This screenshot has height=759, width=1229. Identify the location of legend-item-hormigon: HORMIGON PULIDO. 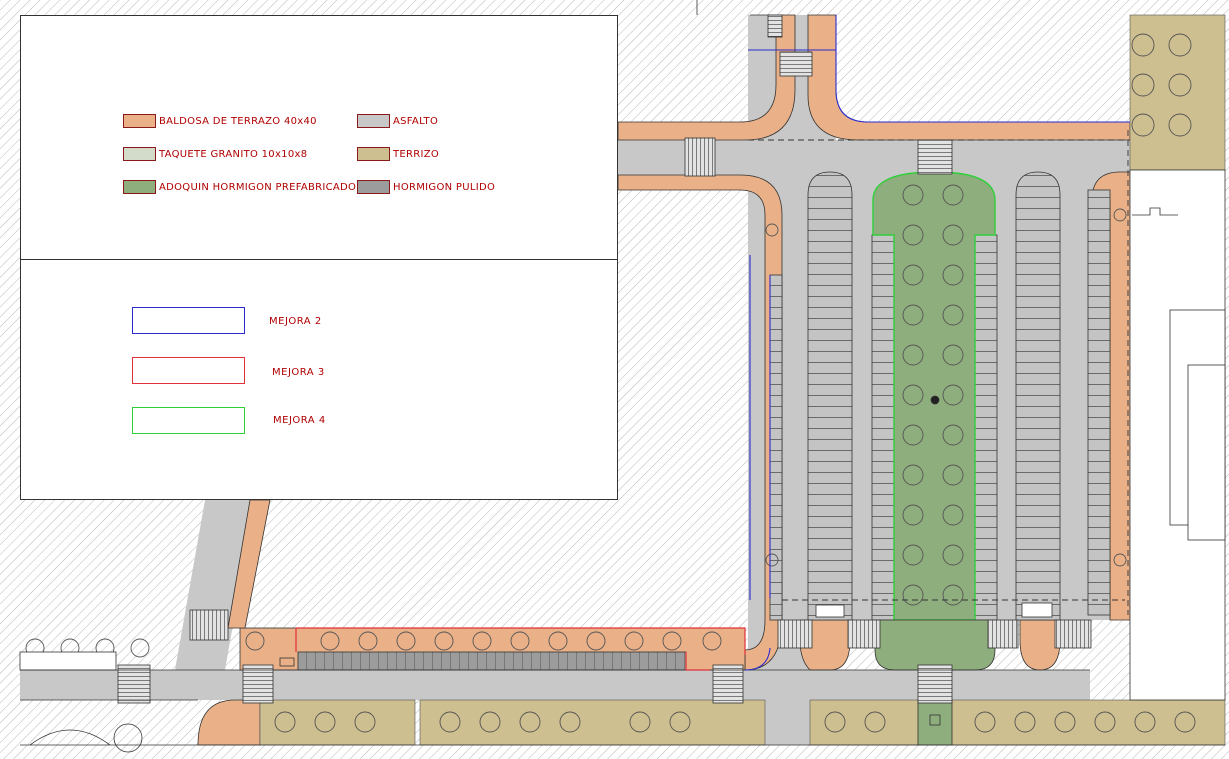
(426, 187).